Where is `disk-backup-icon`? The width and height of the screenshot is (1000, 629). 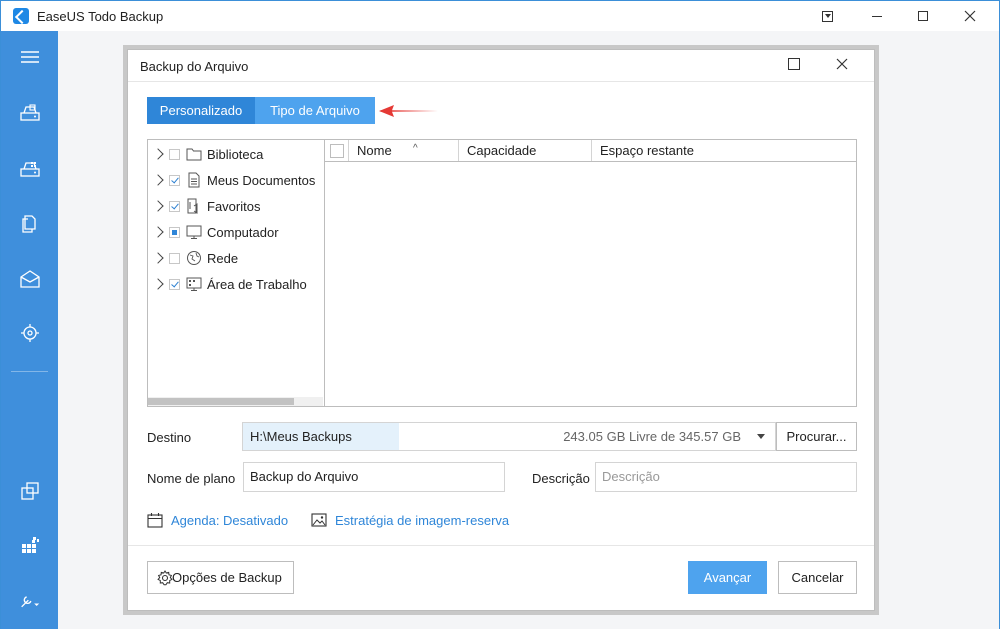 disk-backup-icon is located at coordinates (29, 112).